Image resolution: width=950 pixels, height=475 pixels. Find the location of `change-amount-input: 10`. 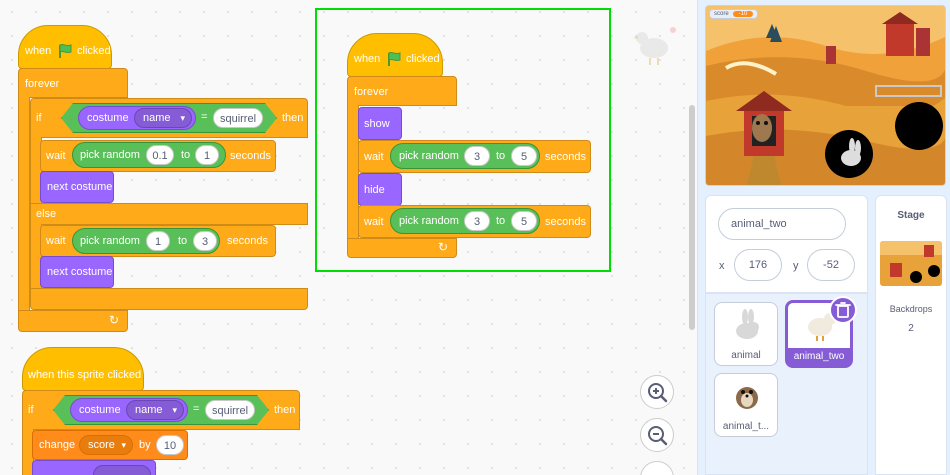

change-amount-input: 10 is located at coordinates (170, 445).